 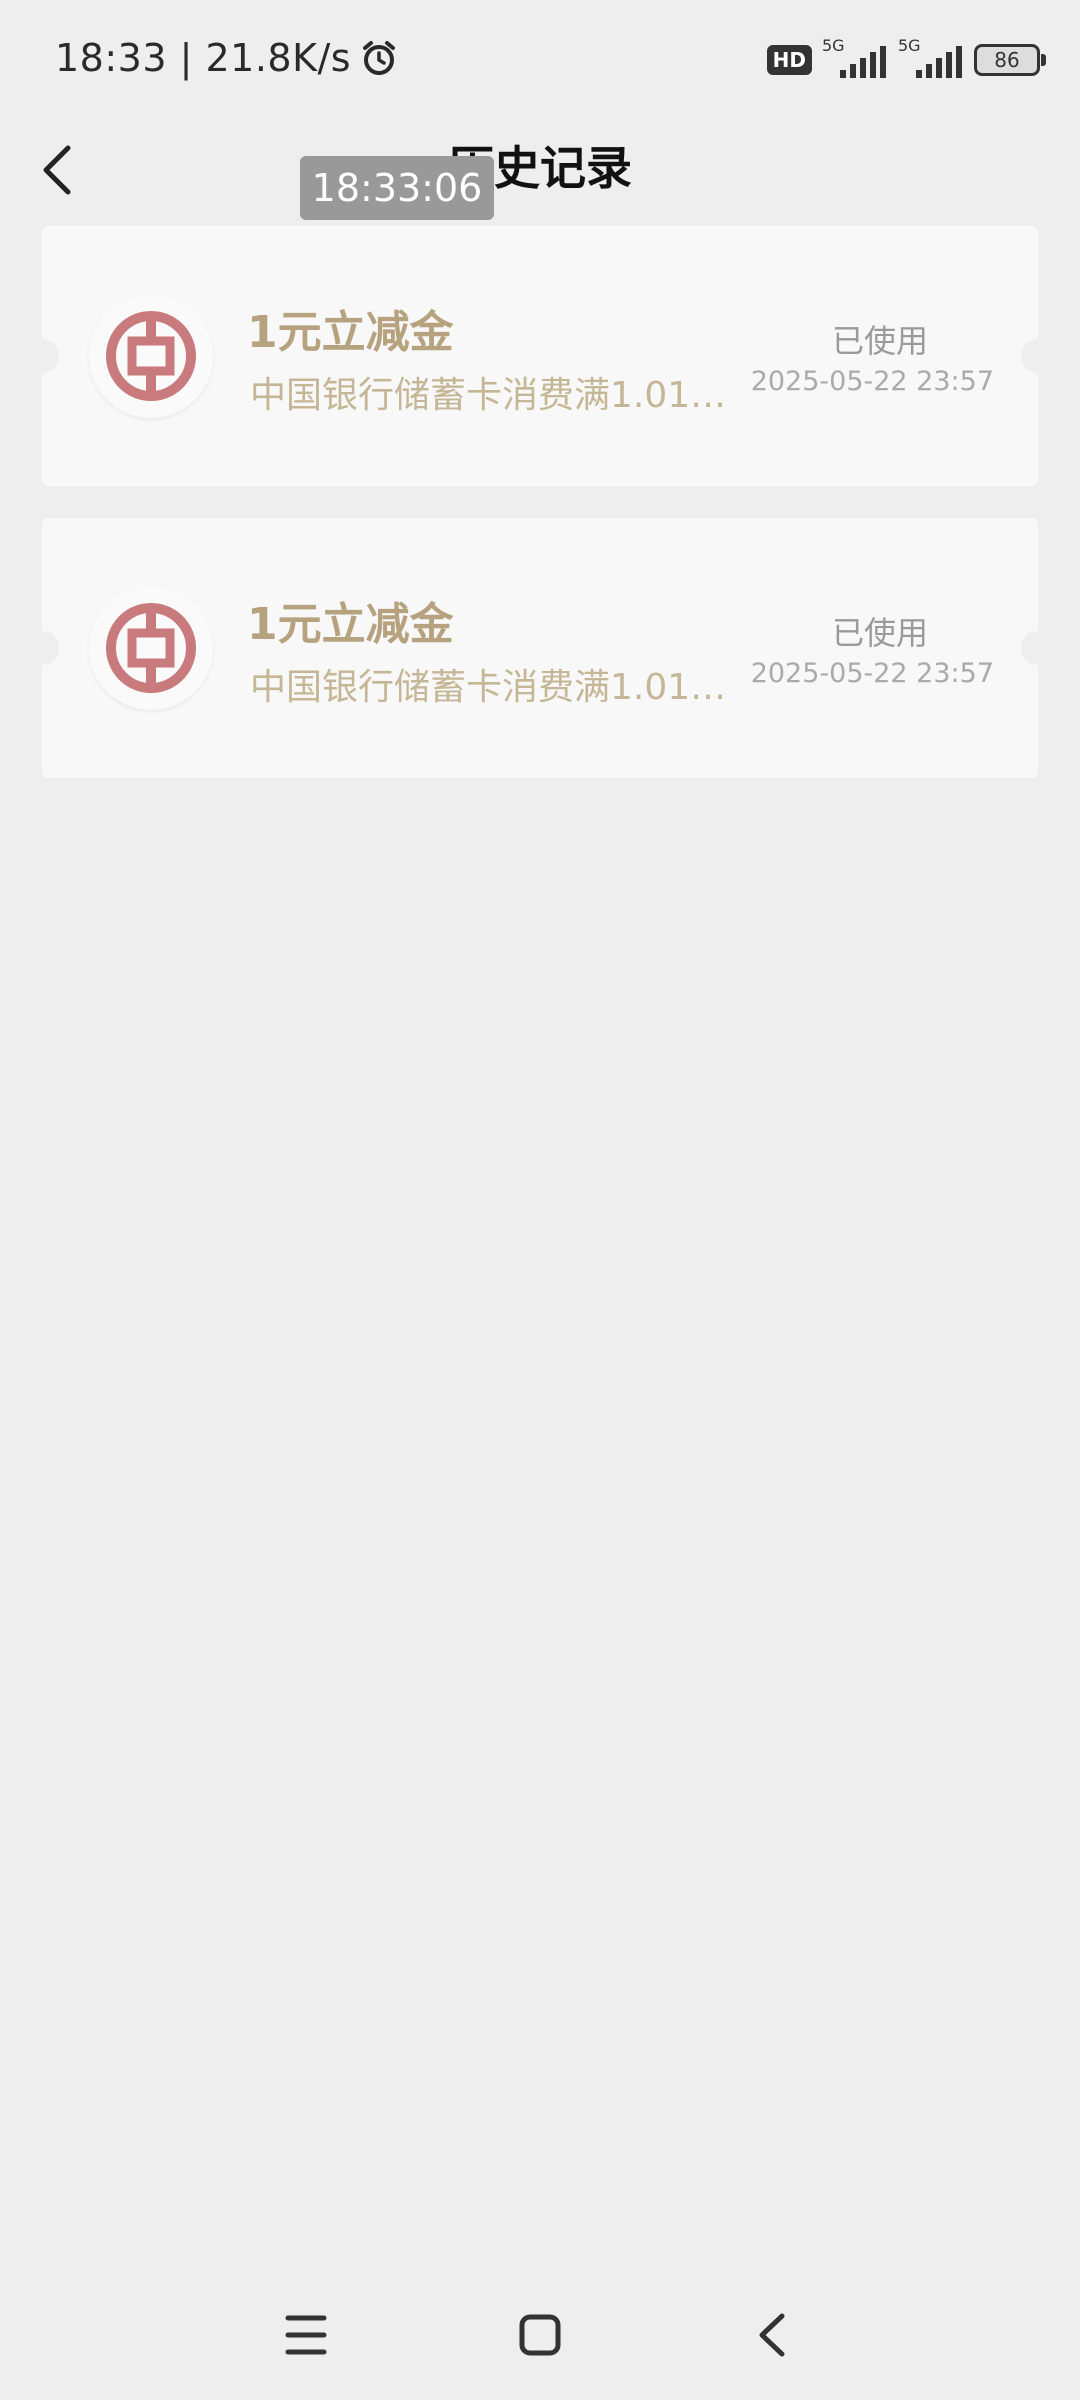 What do you see at coordinates (379, 58) in the screenshot?
I see `alarm-icon` at bounding box center [379, 58].